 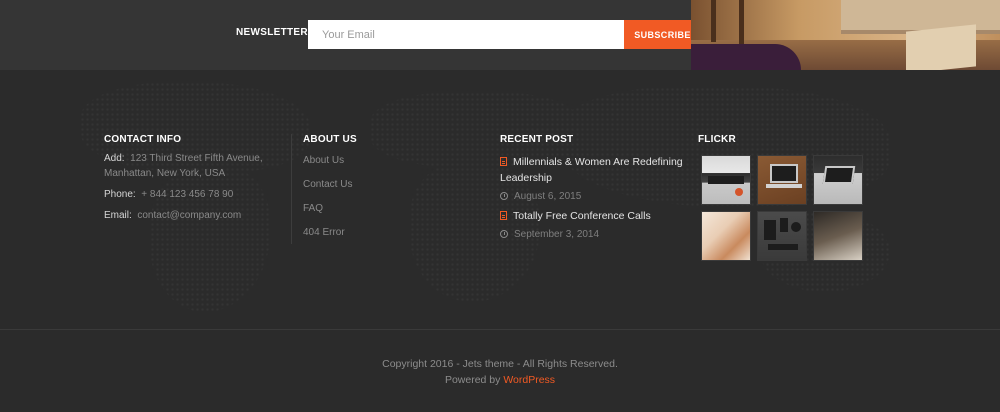 I want to click on phone-label: Phone:, so click(x=120, y=194).